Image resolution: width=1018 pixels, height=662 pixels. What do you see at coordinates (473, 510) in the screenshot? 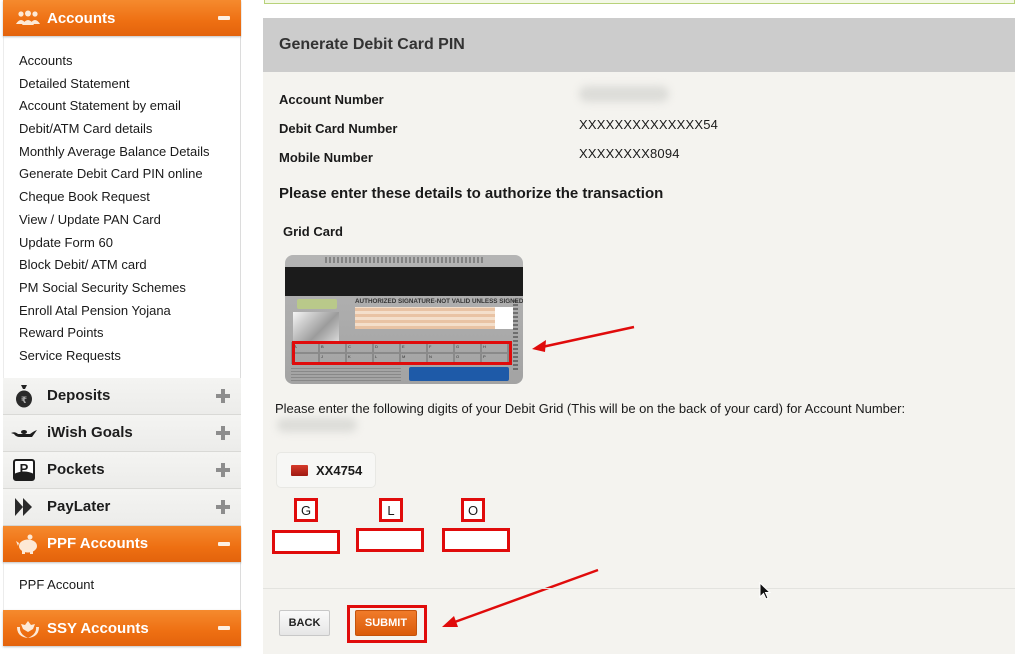
I see `grid-letter-o: O` at bounding box center [473, 510].